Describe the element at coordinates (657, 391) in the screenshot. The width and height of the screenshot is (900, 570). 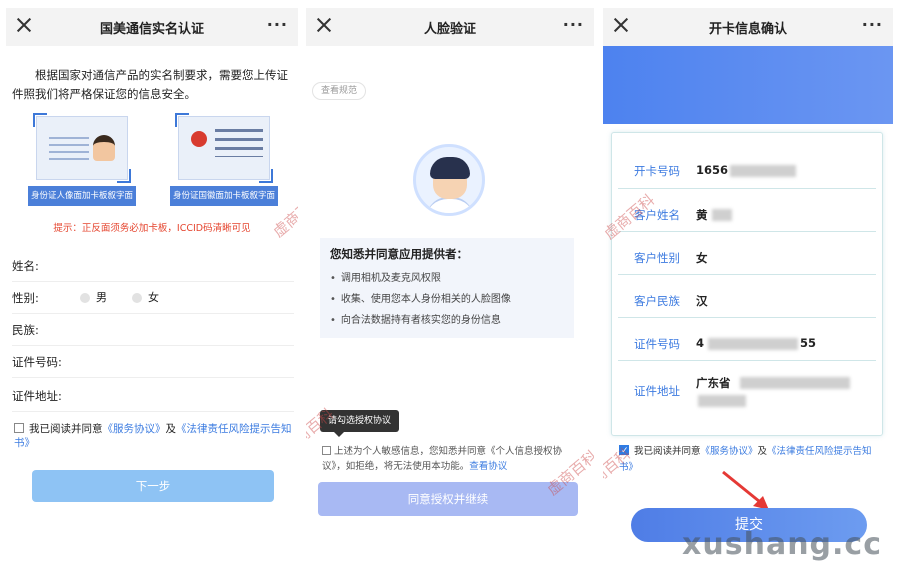
I see `info-label: 证件地址` at that location.